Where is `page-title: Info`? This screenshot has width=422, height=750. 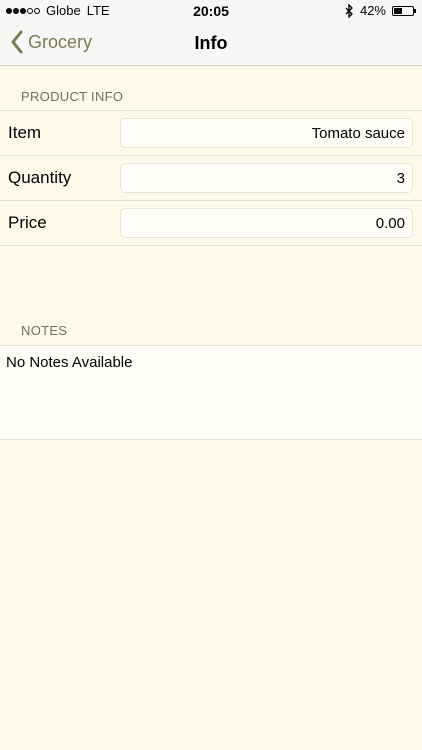 page-title: Info is located at coordinates (211, 43).